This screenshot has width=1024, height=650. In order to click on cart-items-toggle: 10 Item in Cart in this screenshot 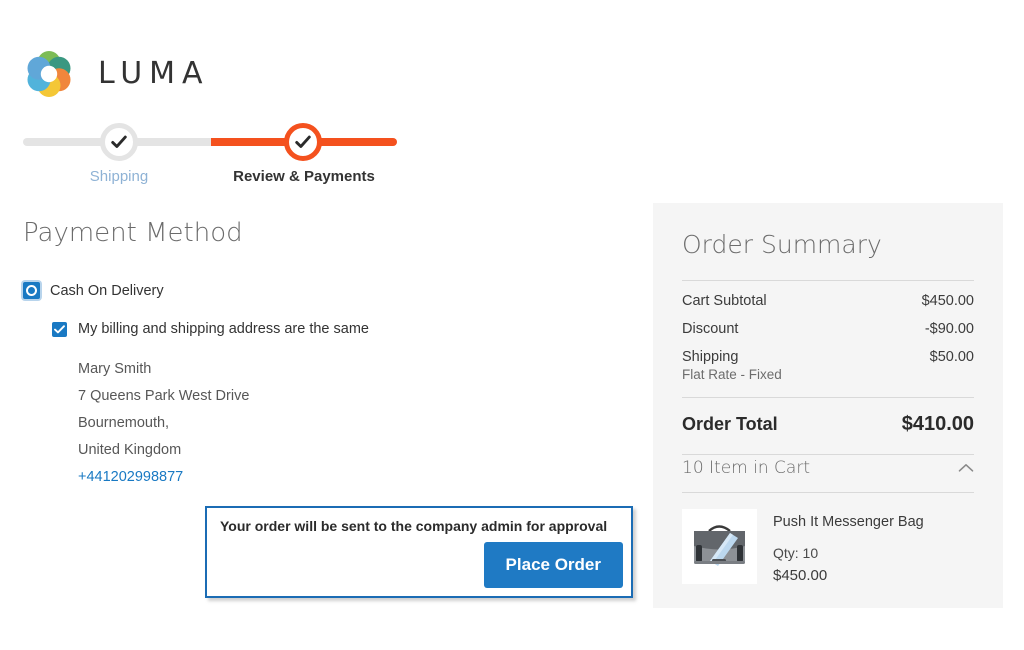, I will do `click(828, 473)`.